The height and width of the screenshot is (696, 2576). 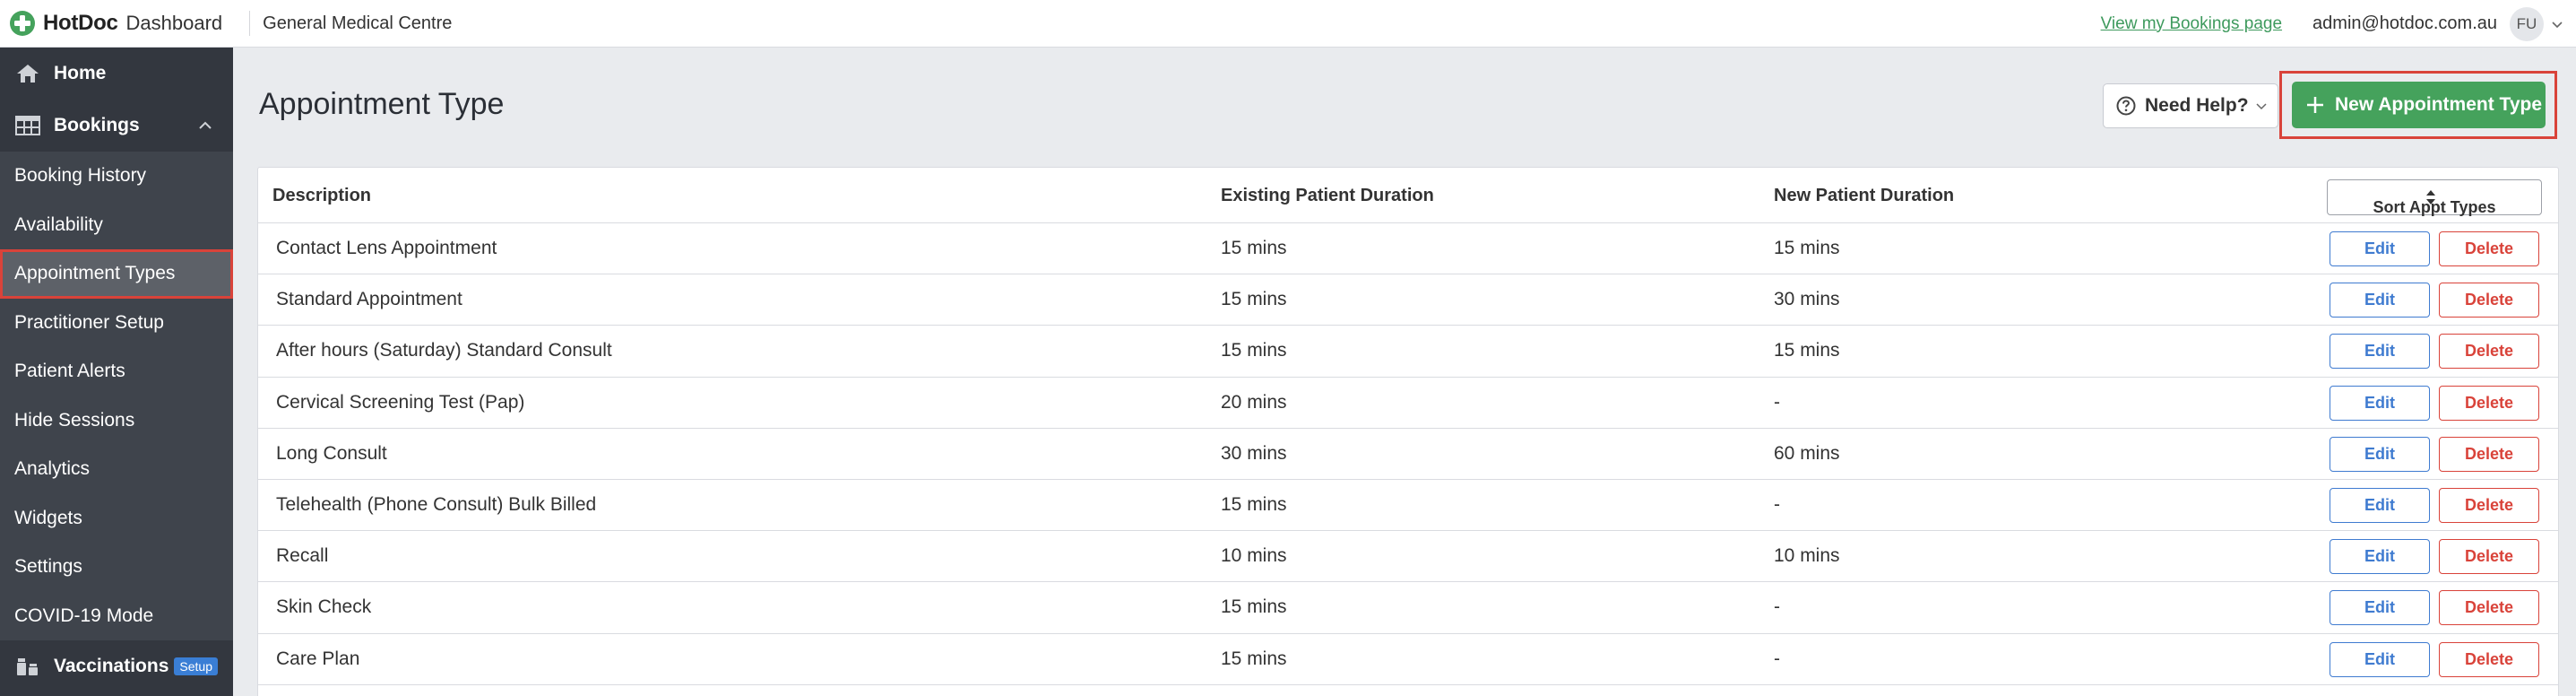 I want to click on sidebar-item-label: Widgets, so click(x=48, y=517).